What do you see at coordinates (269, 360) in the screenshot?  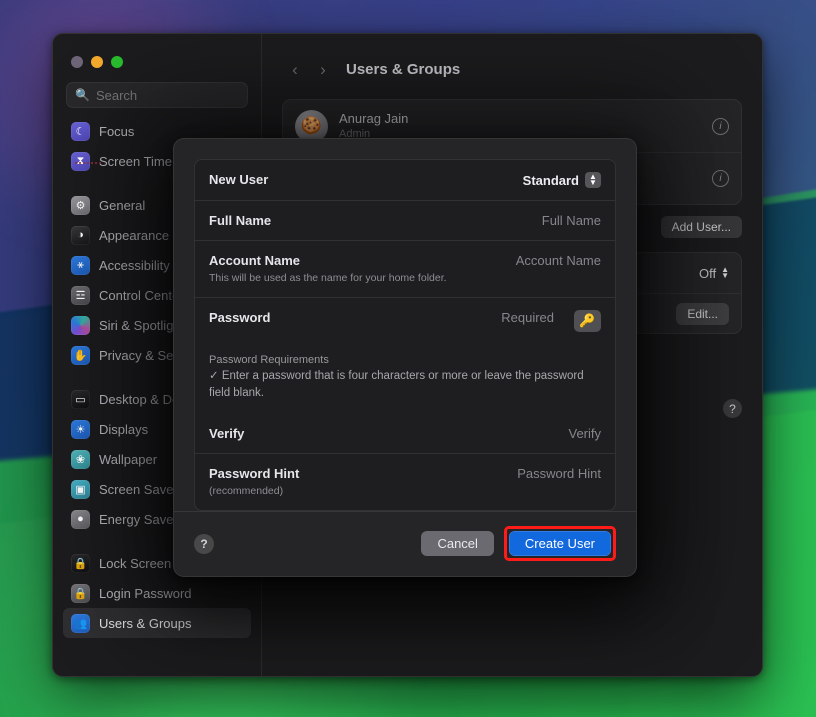 I see `password-requirements-title: Password Requirements` at bounding box center [269, 360].